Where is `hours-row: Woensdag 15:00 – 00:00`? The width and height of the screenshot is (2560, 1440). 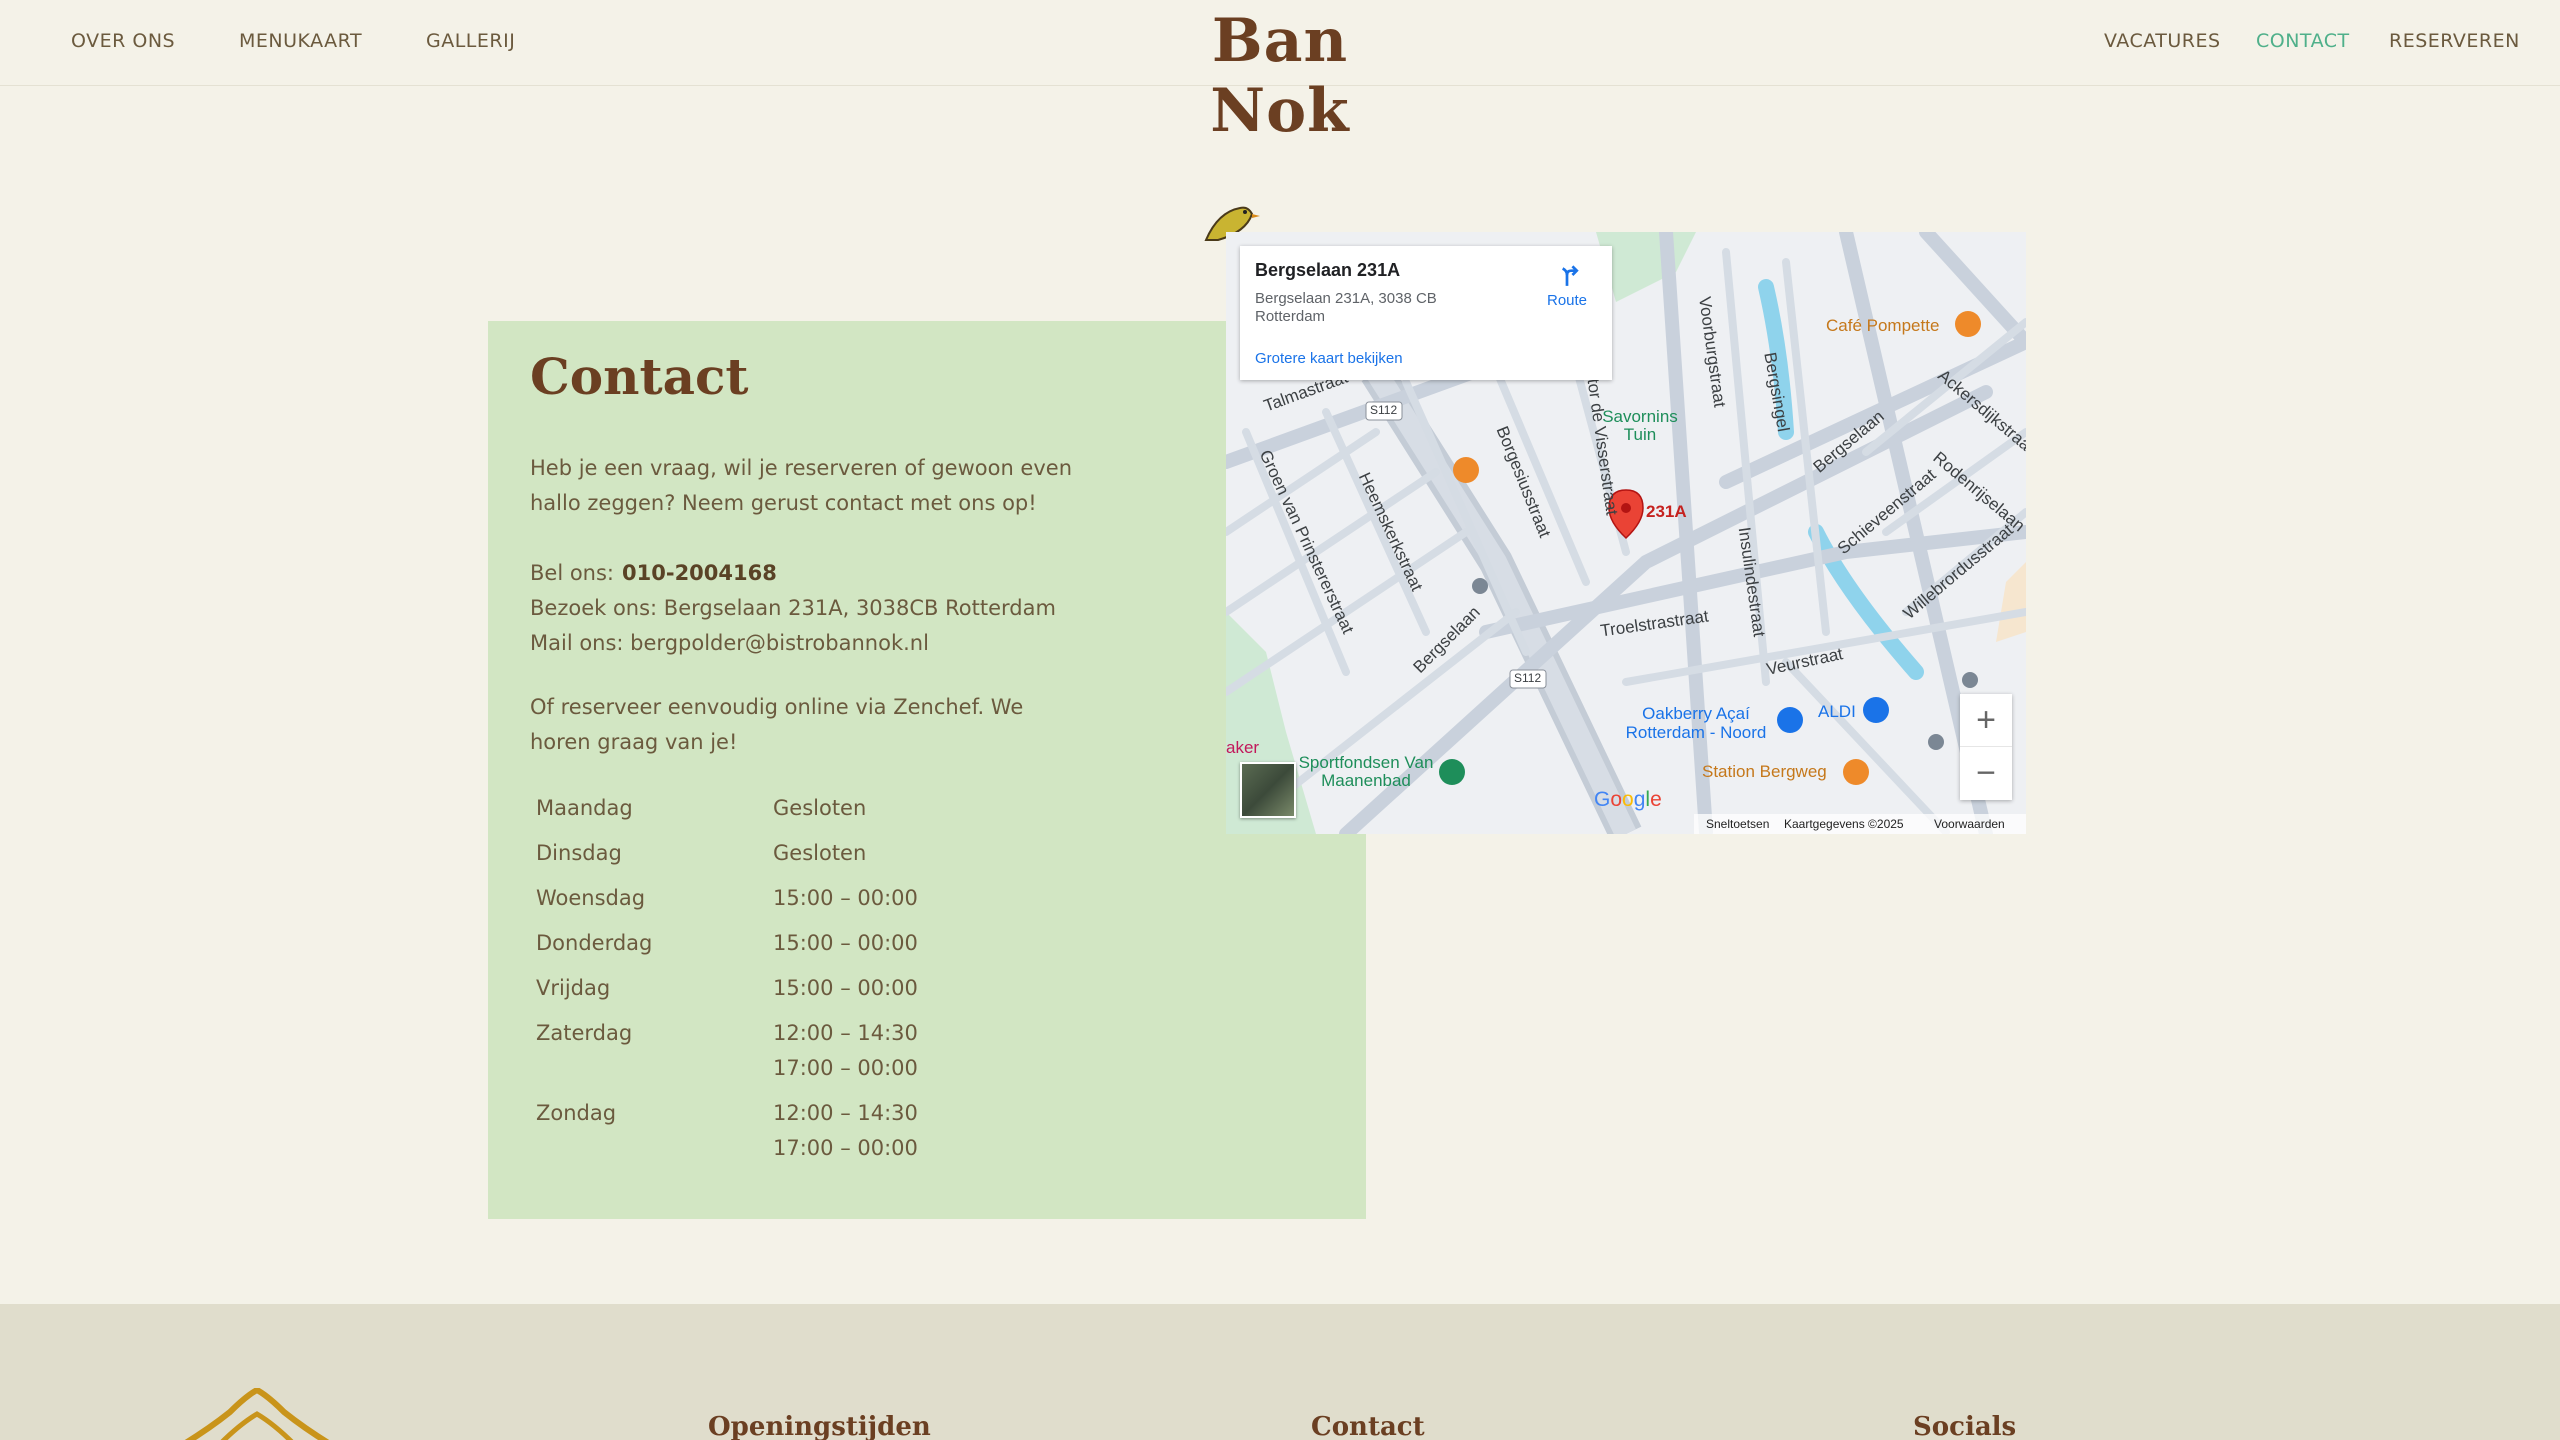 hours-row: Woensdag 15:00 – 00:00 is located at coordinates (790, 903).